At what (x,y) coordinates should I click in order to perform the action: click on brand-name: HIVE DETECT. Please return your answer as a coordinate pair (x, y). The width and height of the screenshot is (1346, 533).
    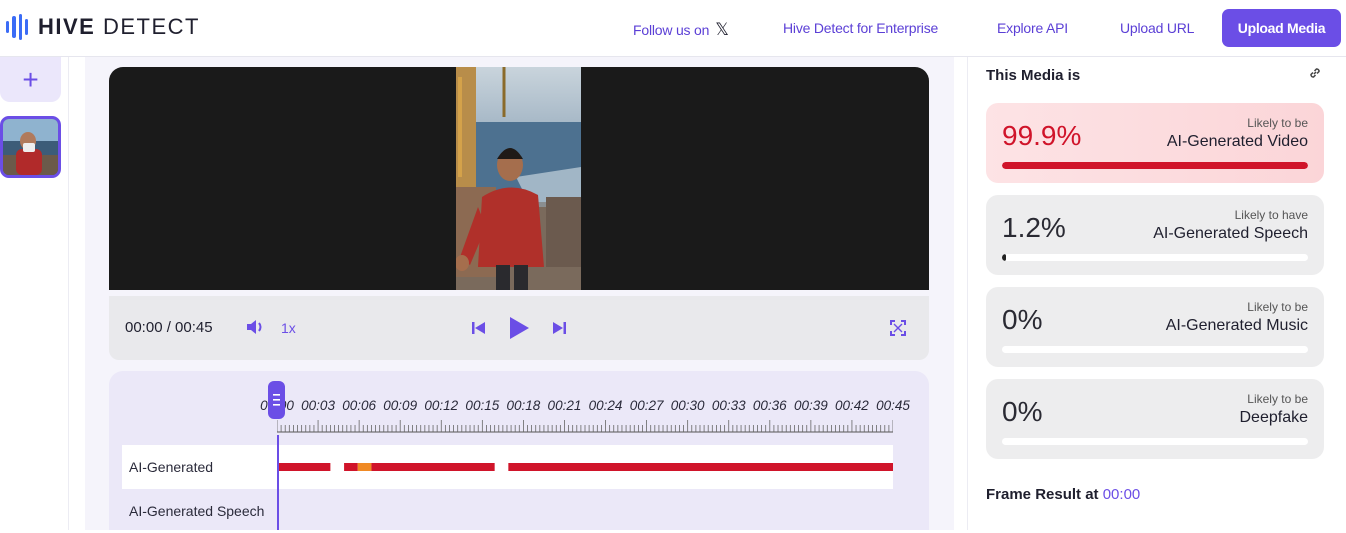
    Looking at the image, I should click on (119, 27).